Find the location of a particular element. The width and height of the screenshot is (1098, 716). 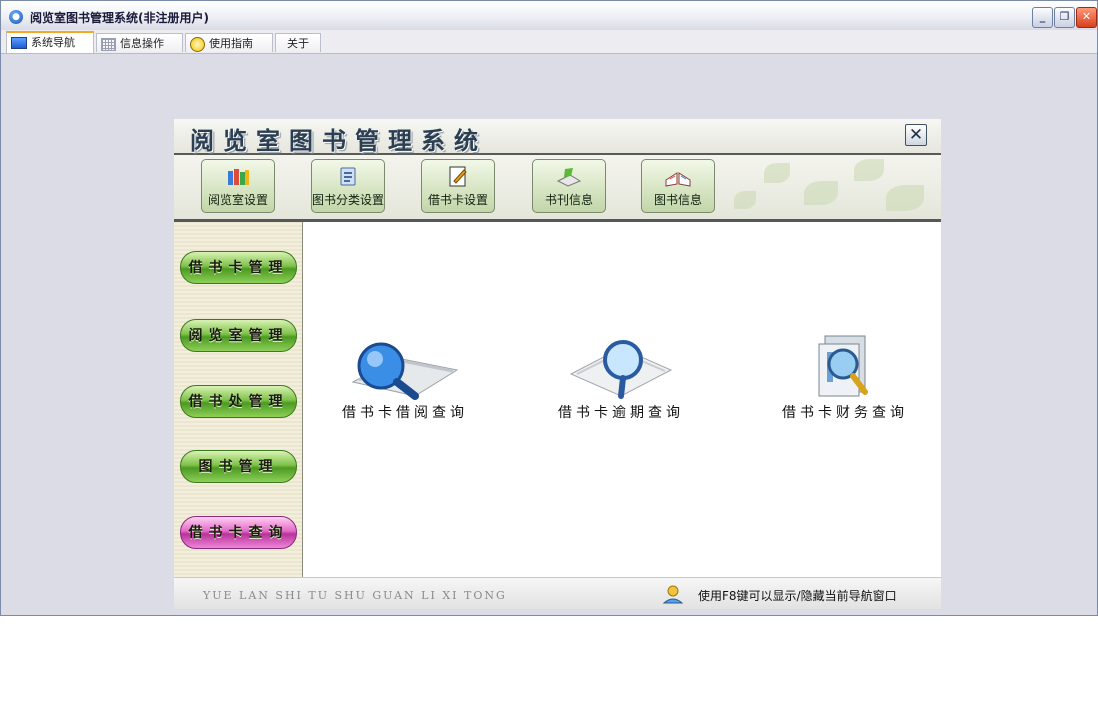

user-tip-icon is located at coordinates (673, 594).